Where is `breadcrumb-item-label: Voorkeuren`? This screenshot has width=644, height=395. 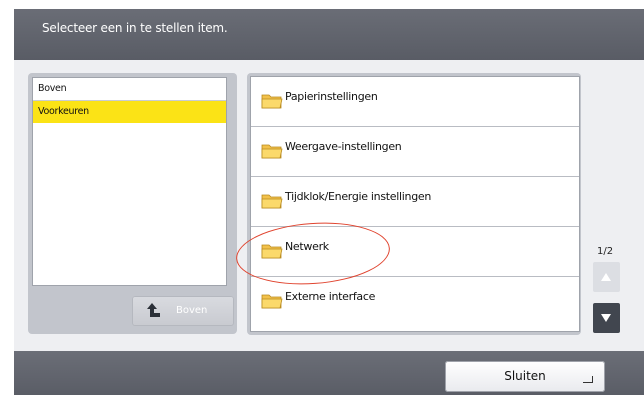
breadcrumb-item-label: Voorkeuren is located at coordinates (63, 111).